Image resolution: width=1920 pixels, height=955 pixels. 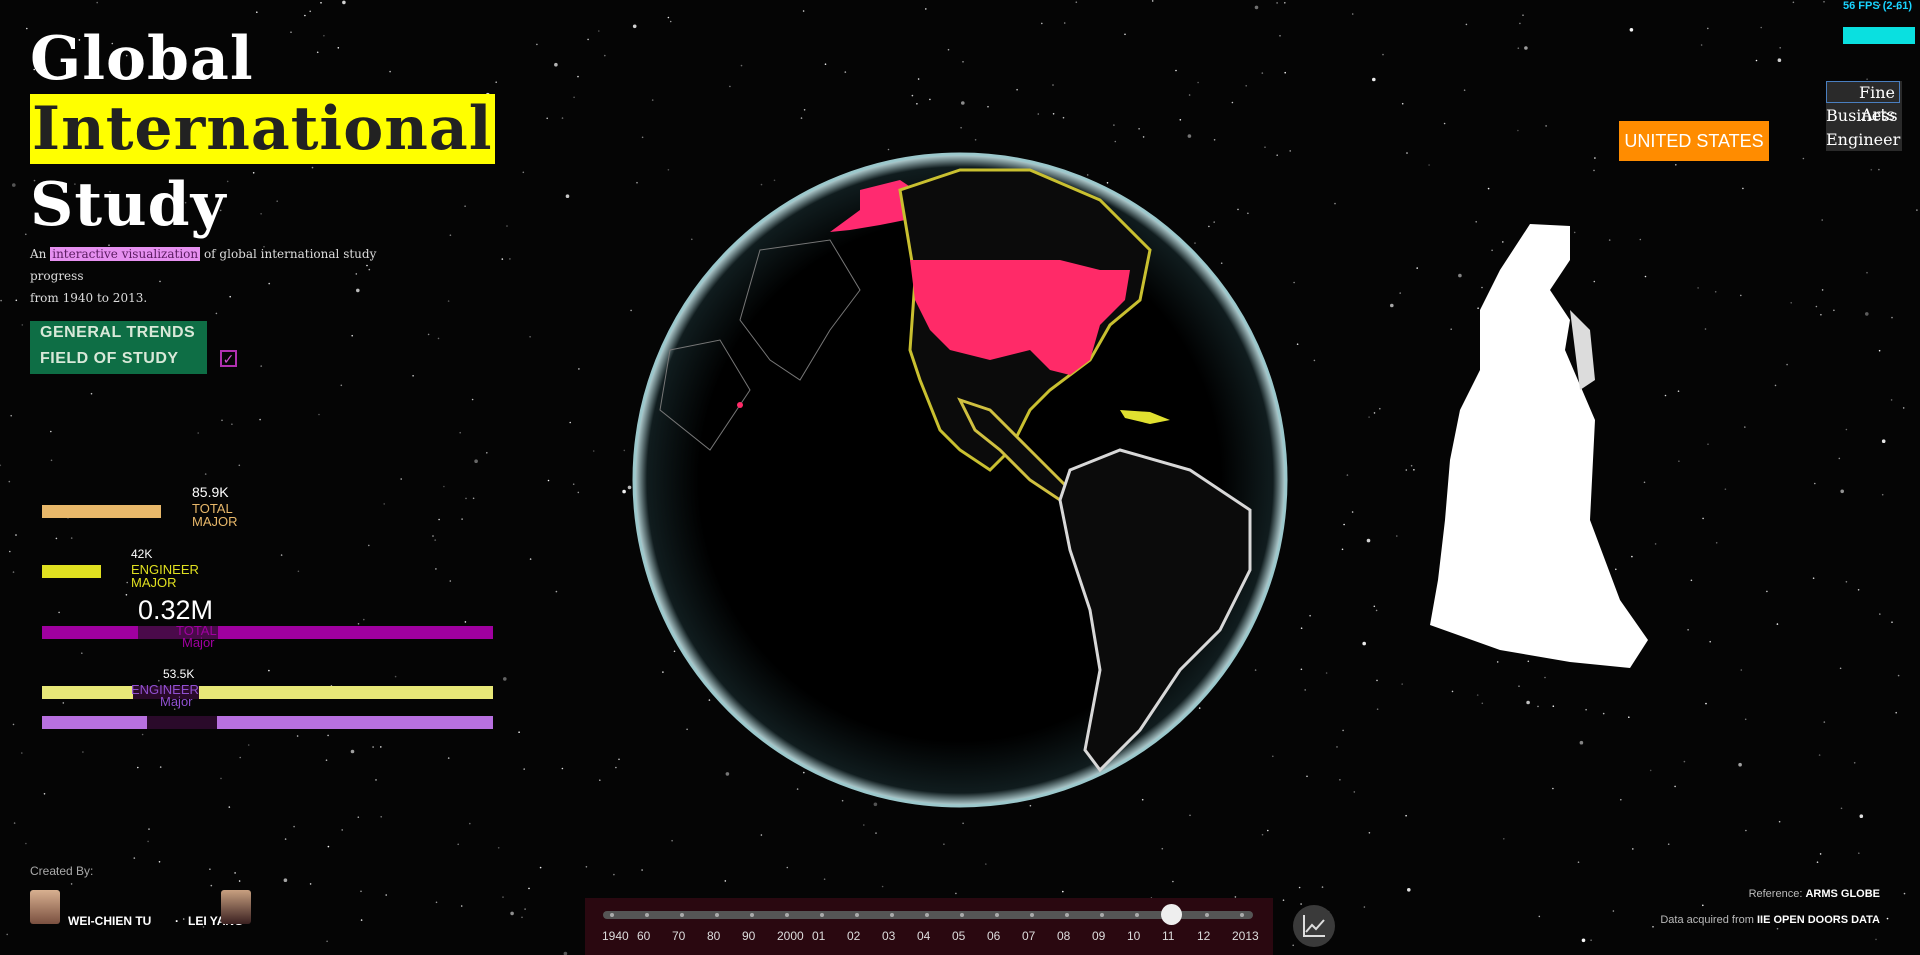 What do you see at coordinates (1098, 936) in the screenshot?
I see `timeline-tick: 09` at bounding box center [1098, 936].